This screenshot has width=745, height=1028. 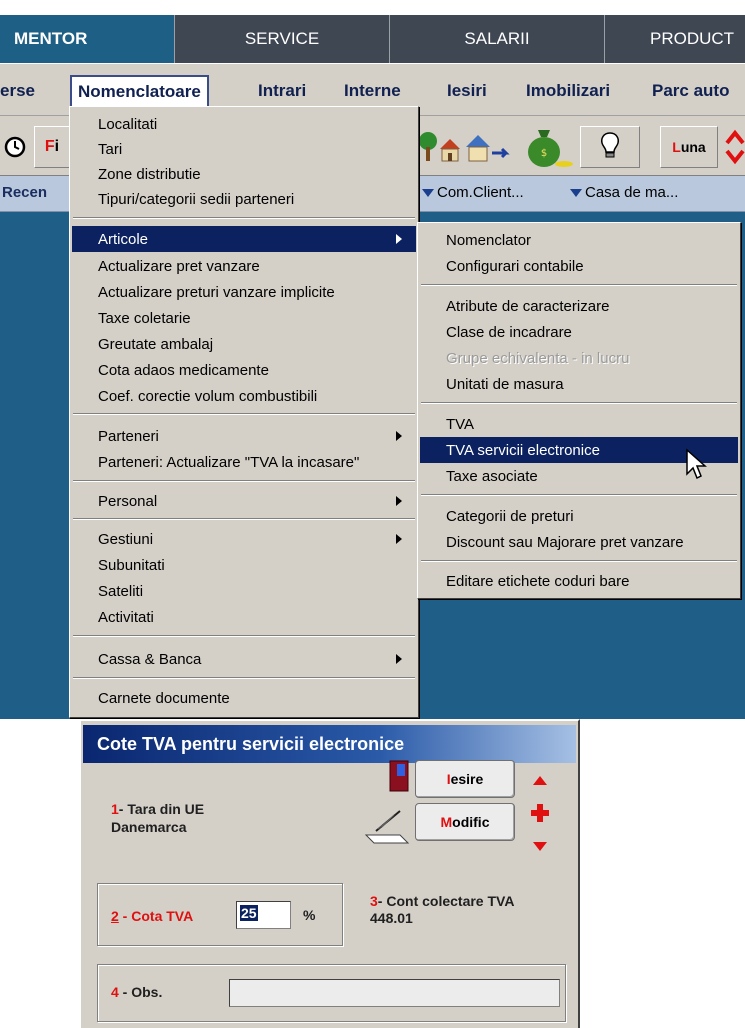 What do you see at coordinates (244, 174) in the screenshot?
I see `menu-item-zone-distributie: Zone distributie` at bounding box center [244, 174].